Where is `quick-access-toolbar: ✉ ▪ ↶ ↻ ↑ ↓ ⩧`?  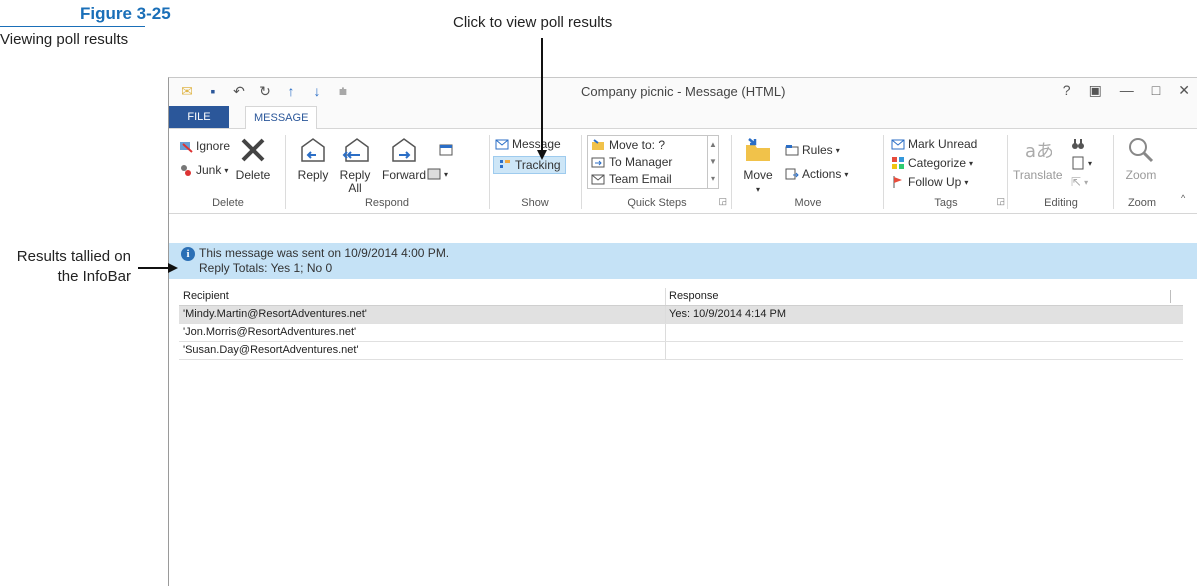 quick-access-toolbar: ✉ ▪ ↶ ↻ ↑ ↓ ⩧ is located at coordinates (265, 91).